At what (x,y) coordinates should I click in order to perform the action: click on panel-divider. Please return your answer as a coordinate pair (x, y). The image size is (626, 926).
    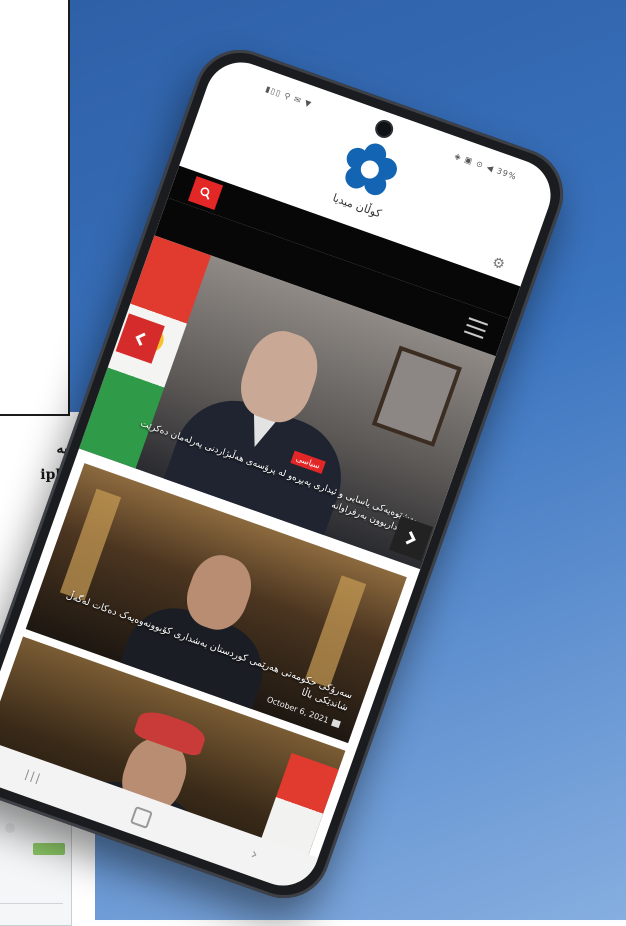
    Looking at the image, I should click on (31, 903).